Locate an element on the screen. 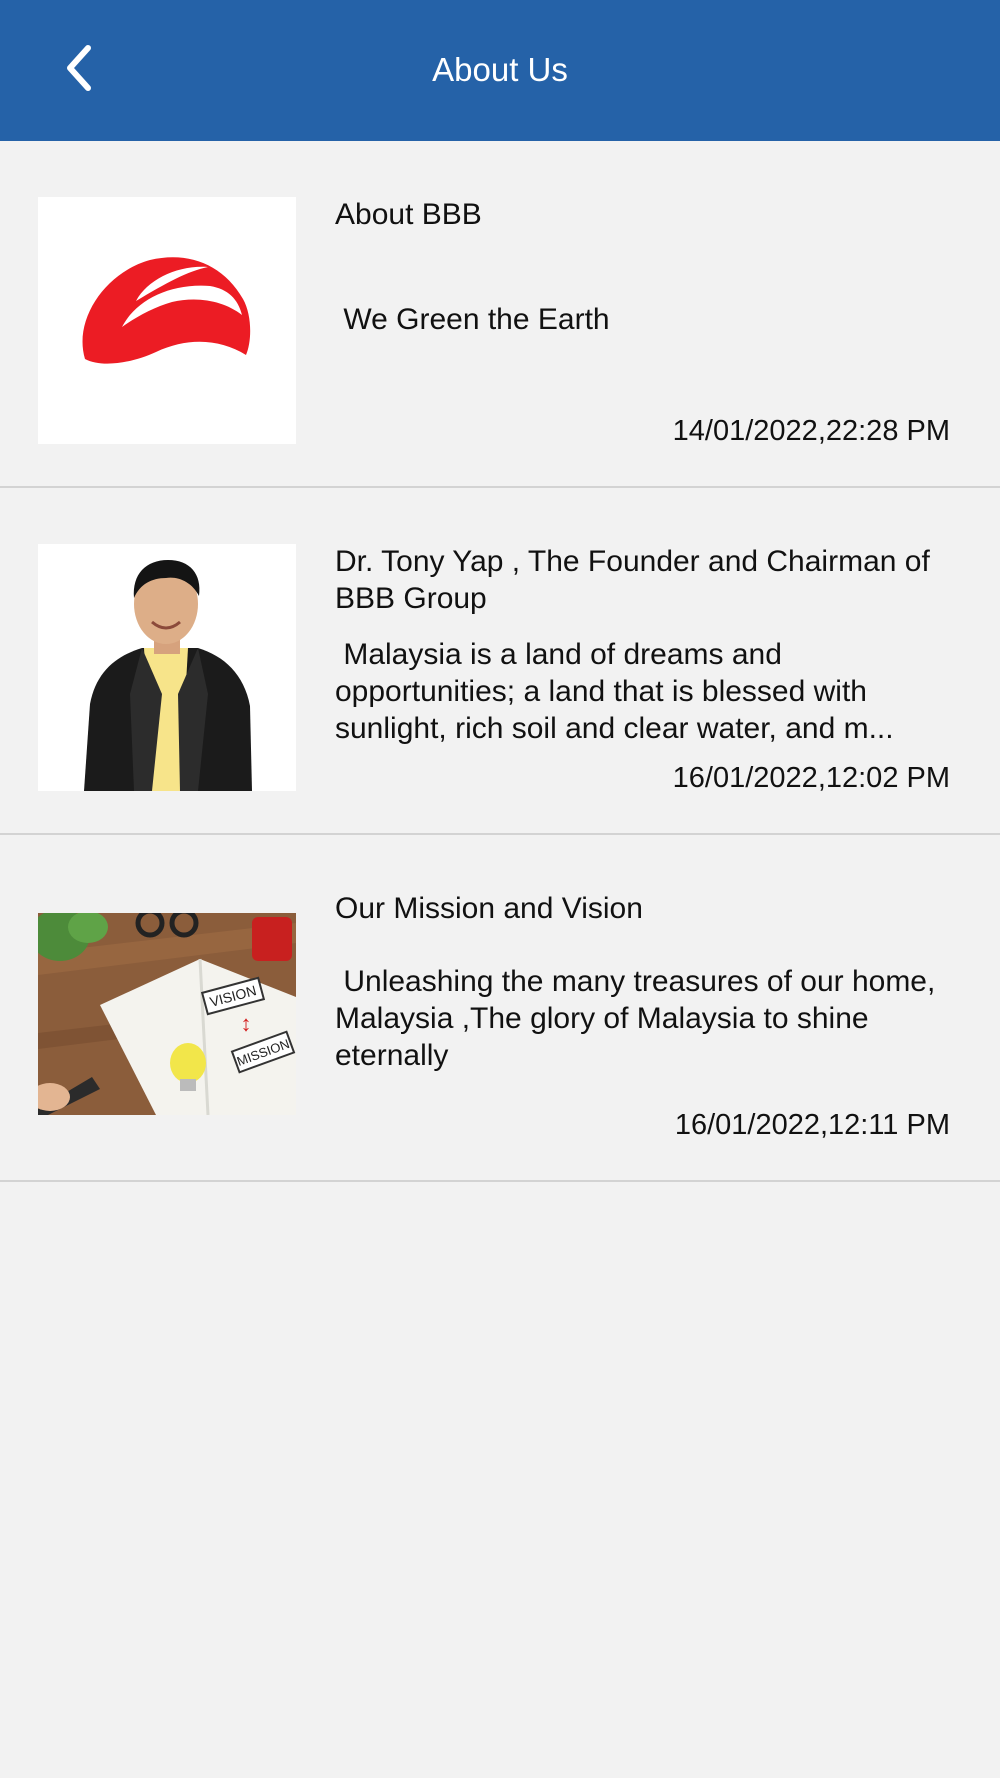  navigation-bar: About Us is located at coordinates (500, 70).